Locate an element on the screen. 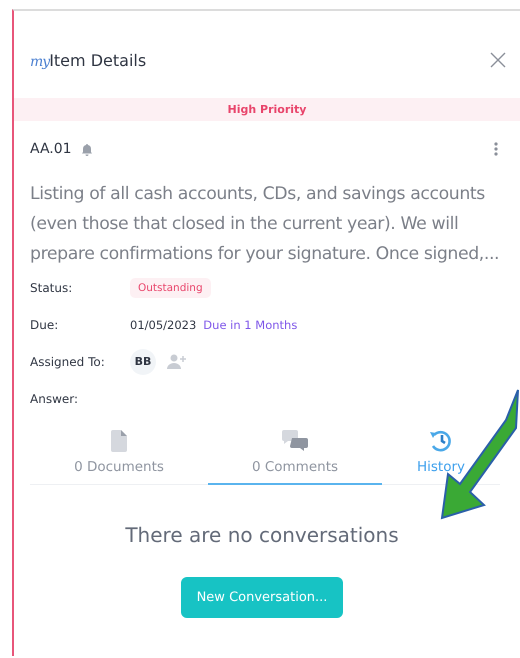 The width and height of the screenshot is (520, 658). status-badge: Outstanding is located at coordinates (170, 288).